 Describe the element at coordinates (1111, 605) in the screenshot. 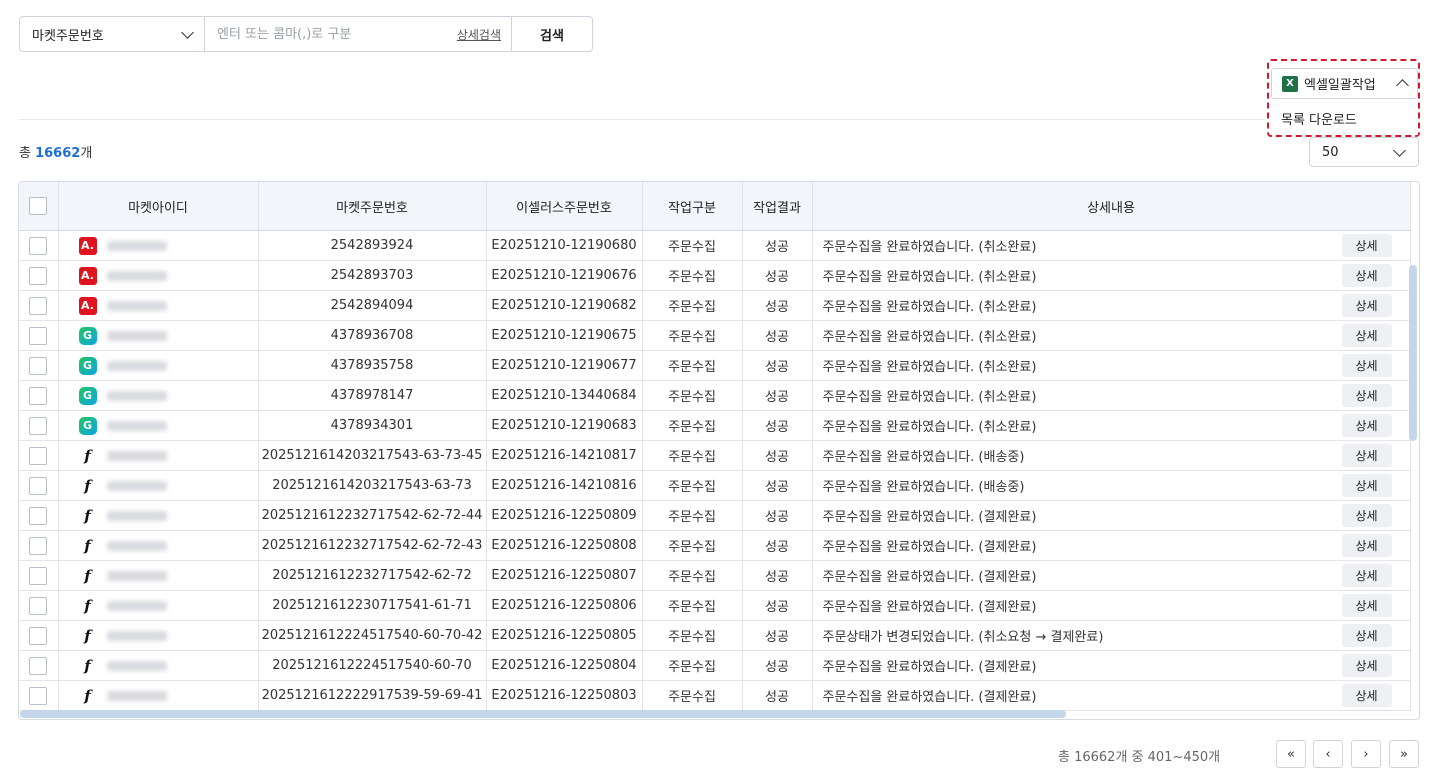

I see `detail-cell: 주문수집을 완료하였습니다. (결제완료) 상세` at that location.